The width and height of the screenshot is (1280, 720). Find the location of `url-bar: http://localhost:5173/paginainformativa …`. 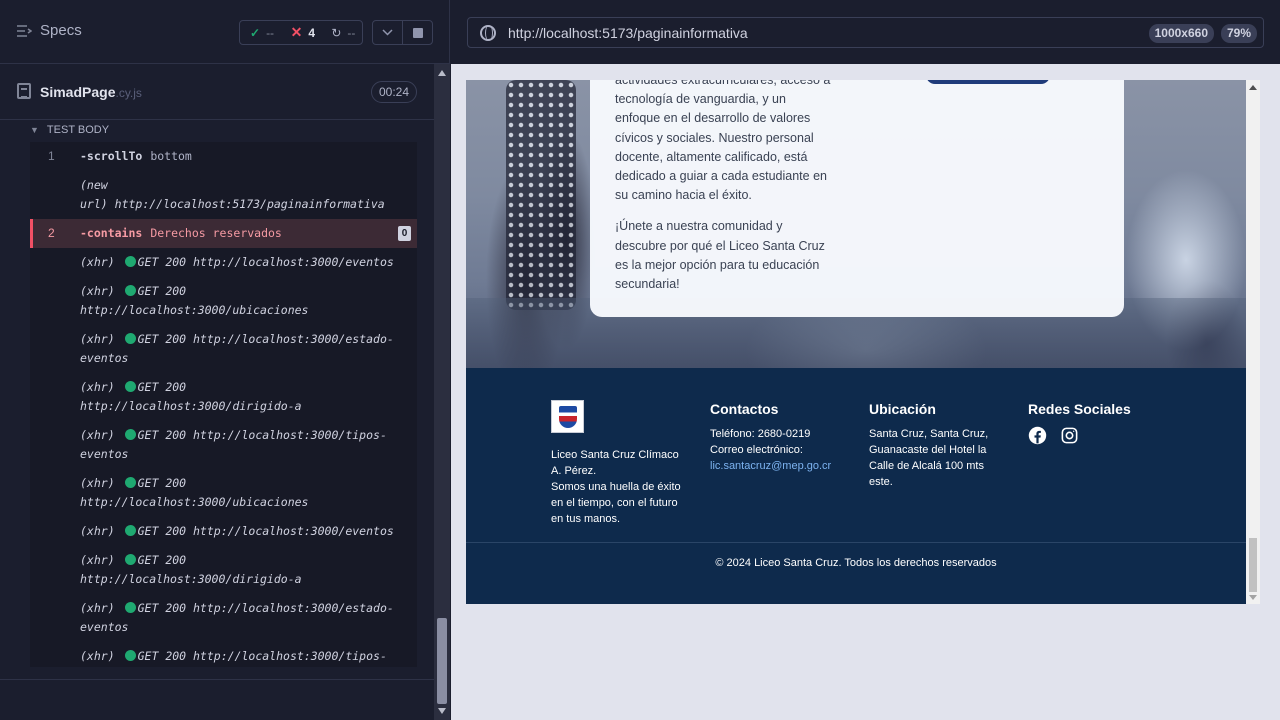

url-bar: http://localhost:5173/paginainformativa … is located at coordinates (865, 32).